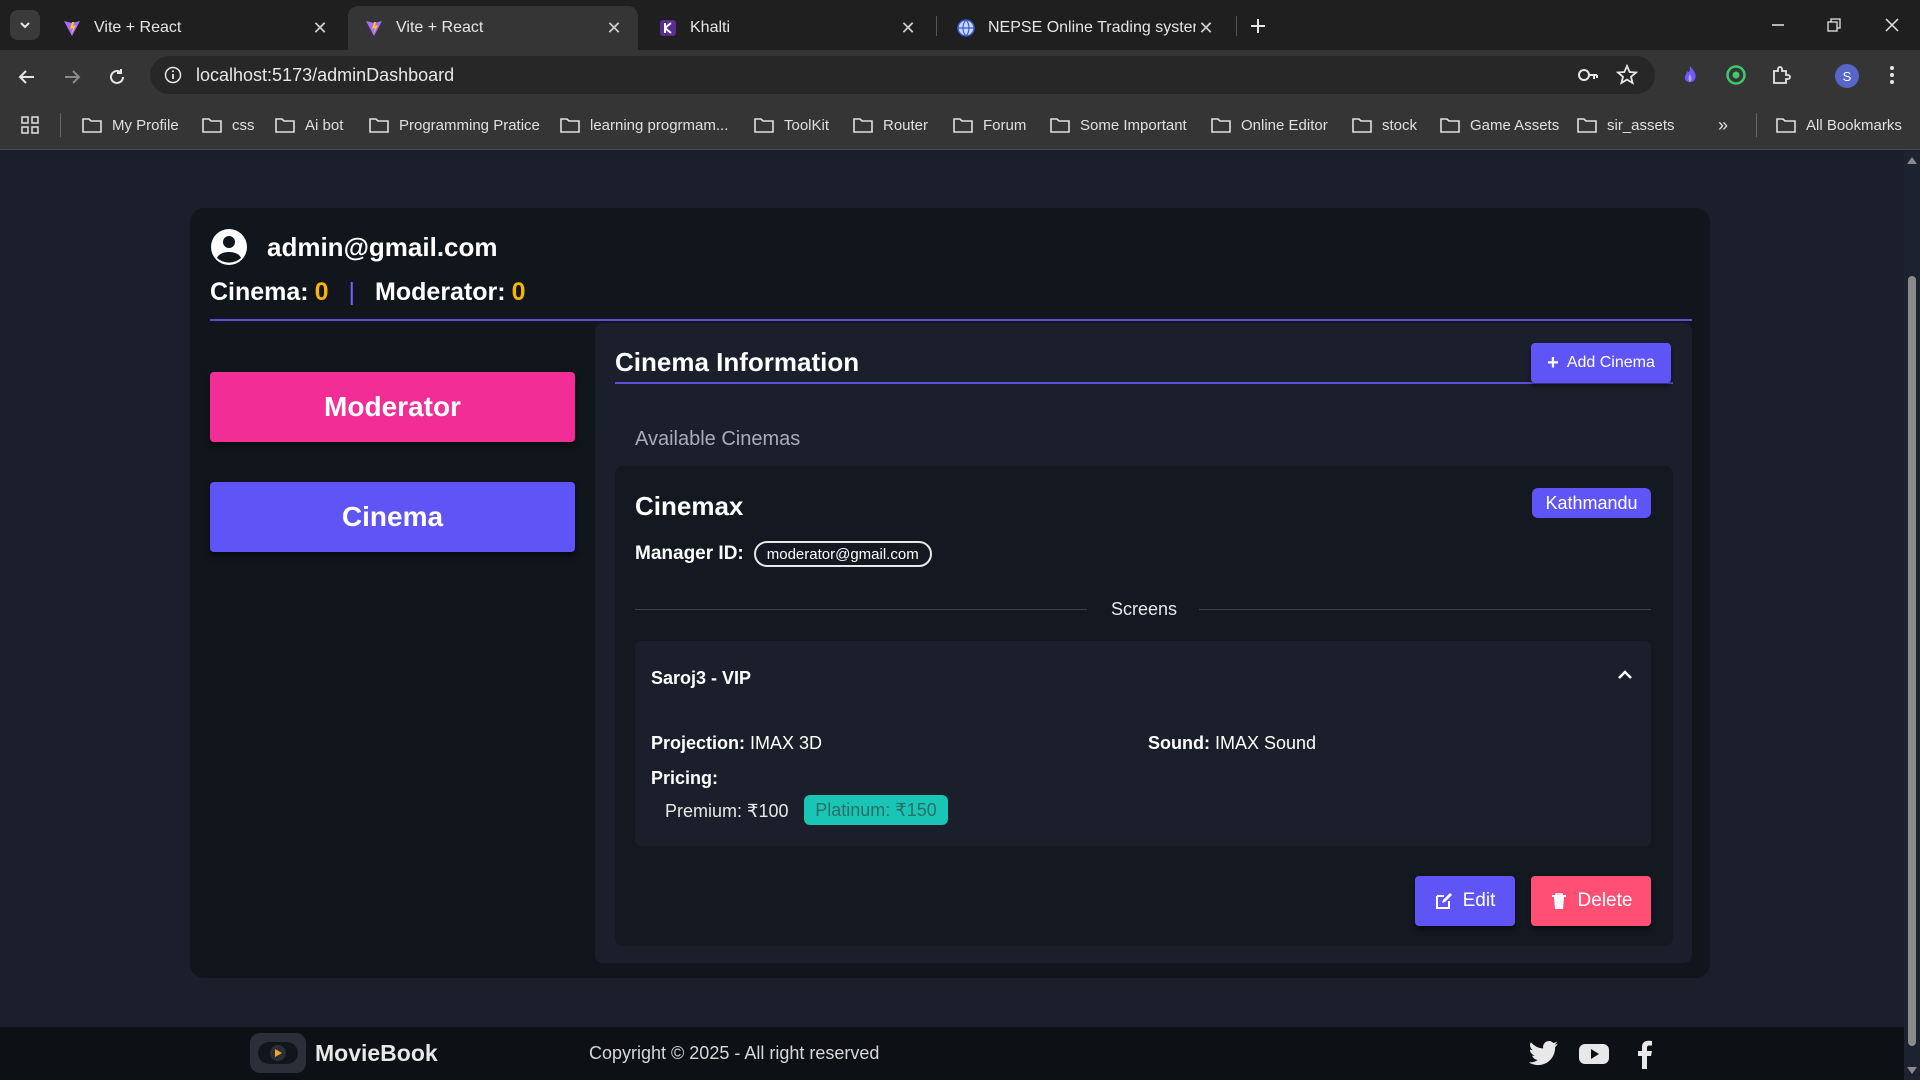 The width and height of the screenshot is (1920, 1080). What do you see at coordinates (842, 554) in the screenshot?
I see `manager-id-pill: moderator@gmail.com` at bounding box center [842, 554].